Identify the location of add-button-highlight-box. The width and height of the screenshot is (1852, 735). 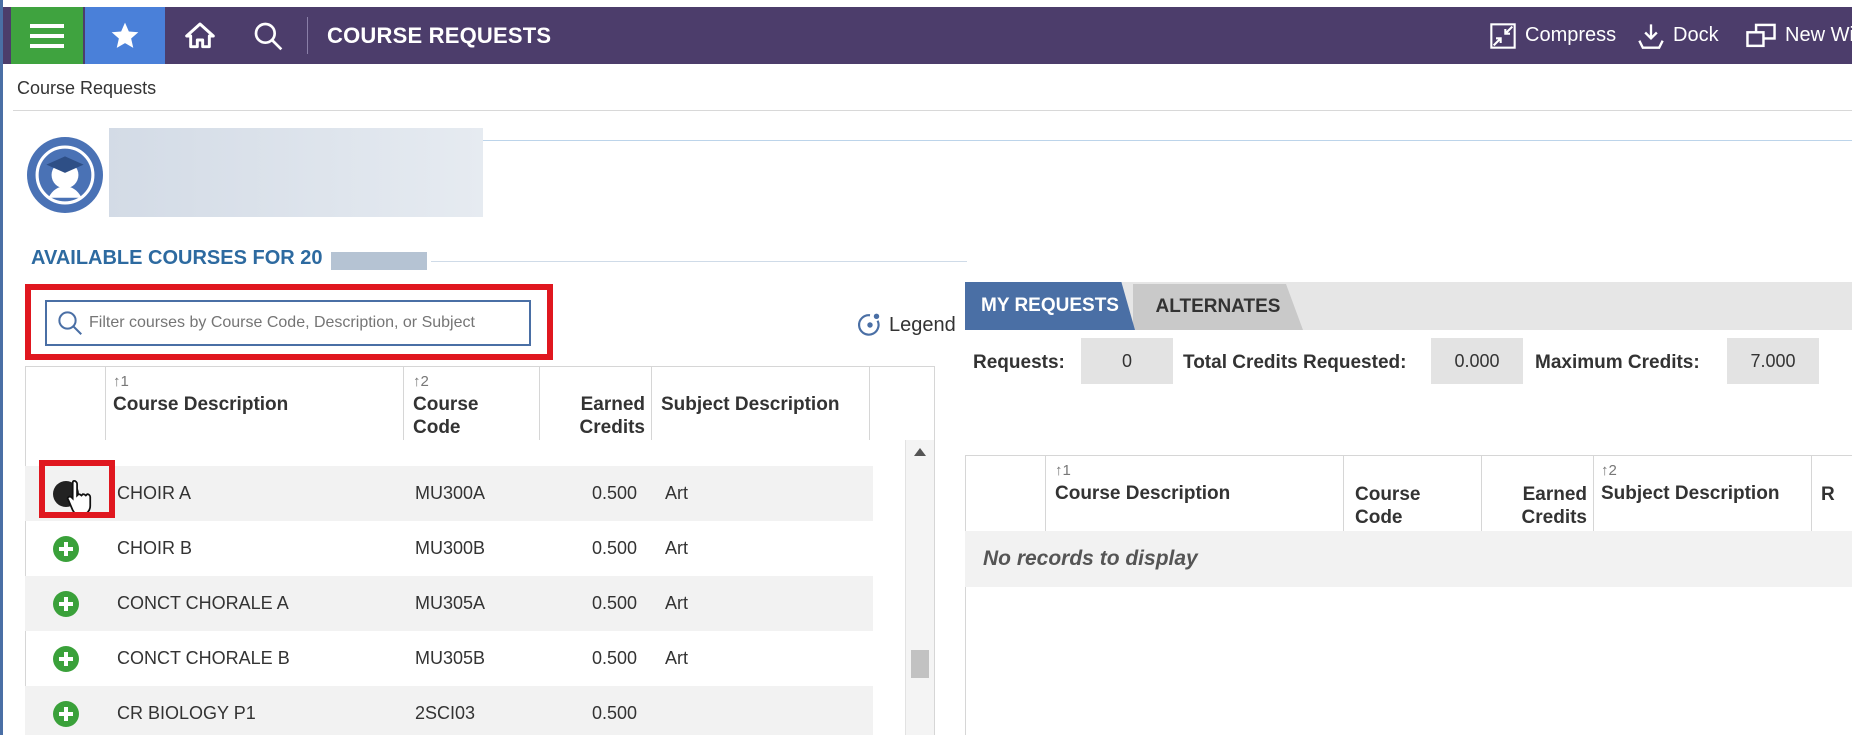
(77, 489).